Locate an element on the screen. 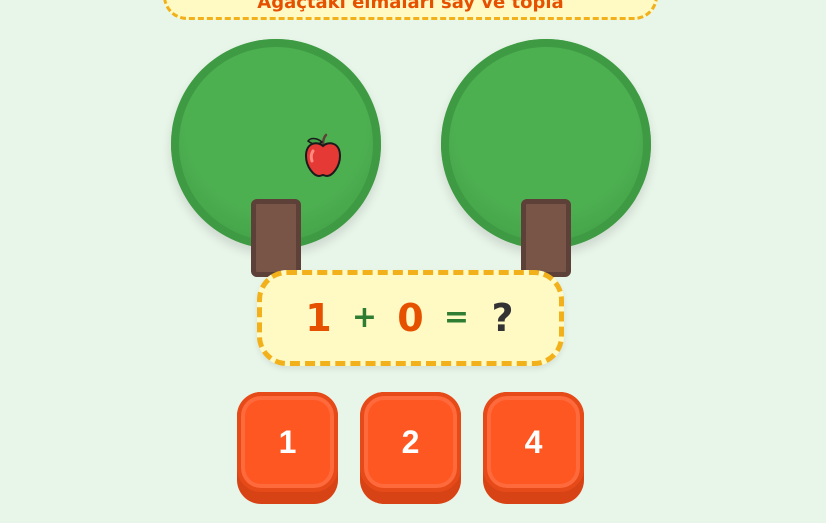  instruction-banner: Ağaçtaki elmaları say ve topla is located at coordinates (410, 10).